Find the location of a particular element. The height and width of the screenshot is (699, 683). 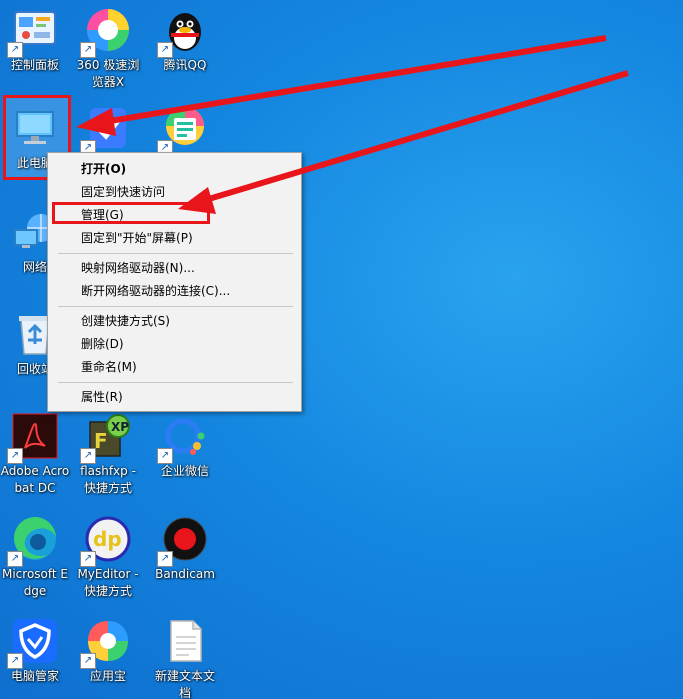

icon-label: 腾讯QQ is located at coordinates (185, 65).